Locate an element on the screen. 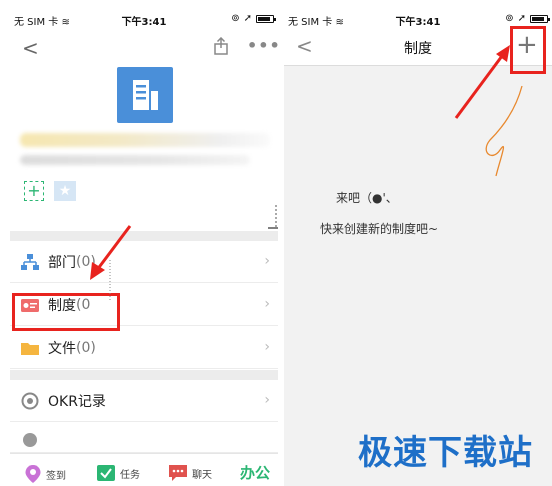 Image resolution: width=552 pixels, height=486 pixels. policy-highlight-box is located at coordinates (66, 312).